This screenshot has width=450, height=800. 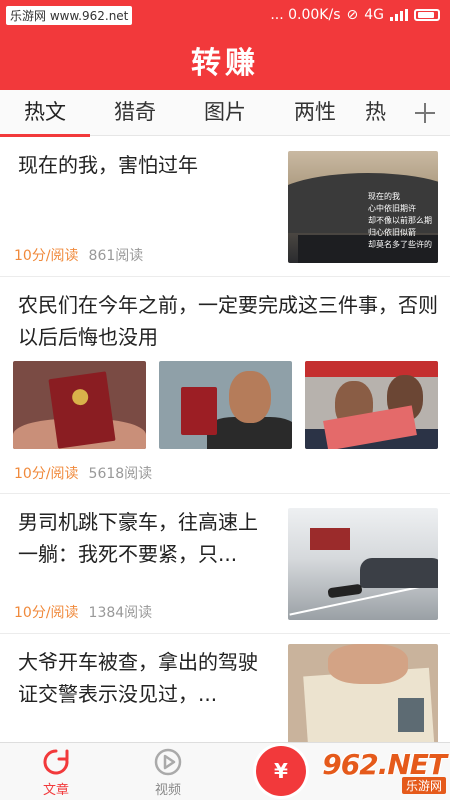 What do you see at coordinates (116, 256) in the screenshot?
I see `read-count: 861阅读` at bounding box center [116, 256].